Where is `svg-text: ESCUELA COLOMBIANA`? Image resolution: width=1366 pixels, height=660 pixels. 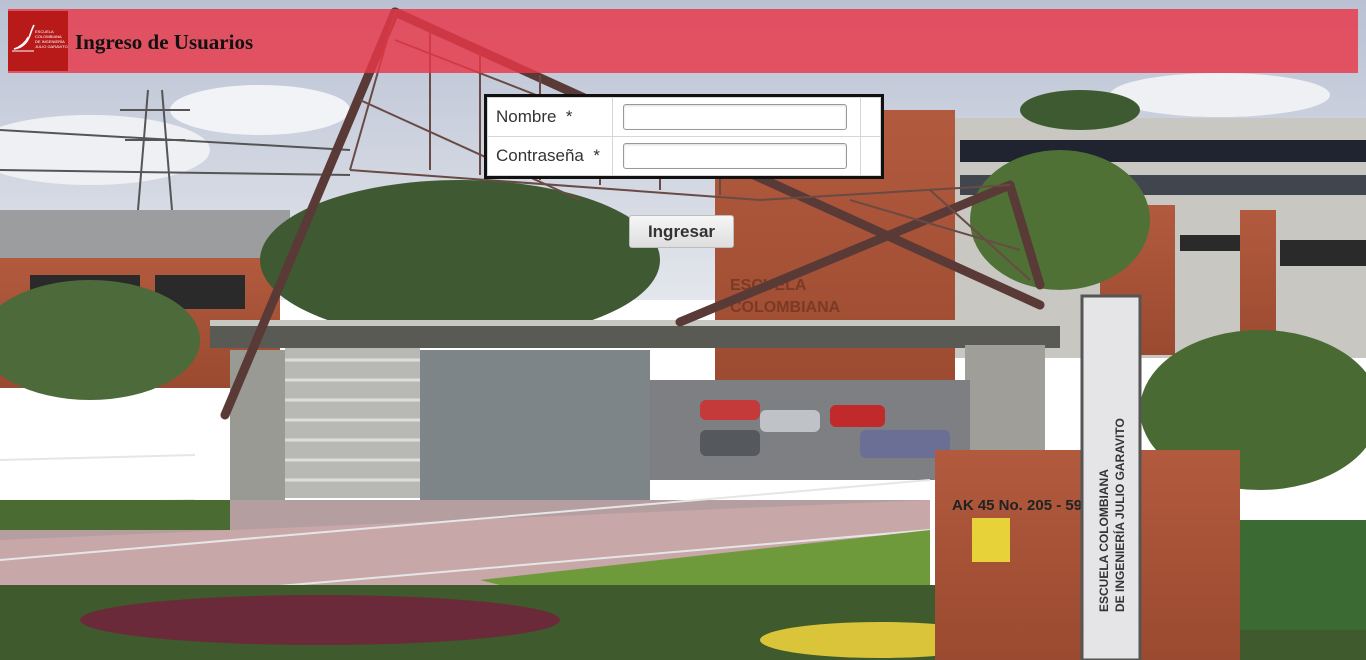 svg-text: ESCUELA COLOMBIANA is located at coordinates (1104, 540).